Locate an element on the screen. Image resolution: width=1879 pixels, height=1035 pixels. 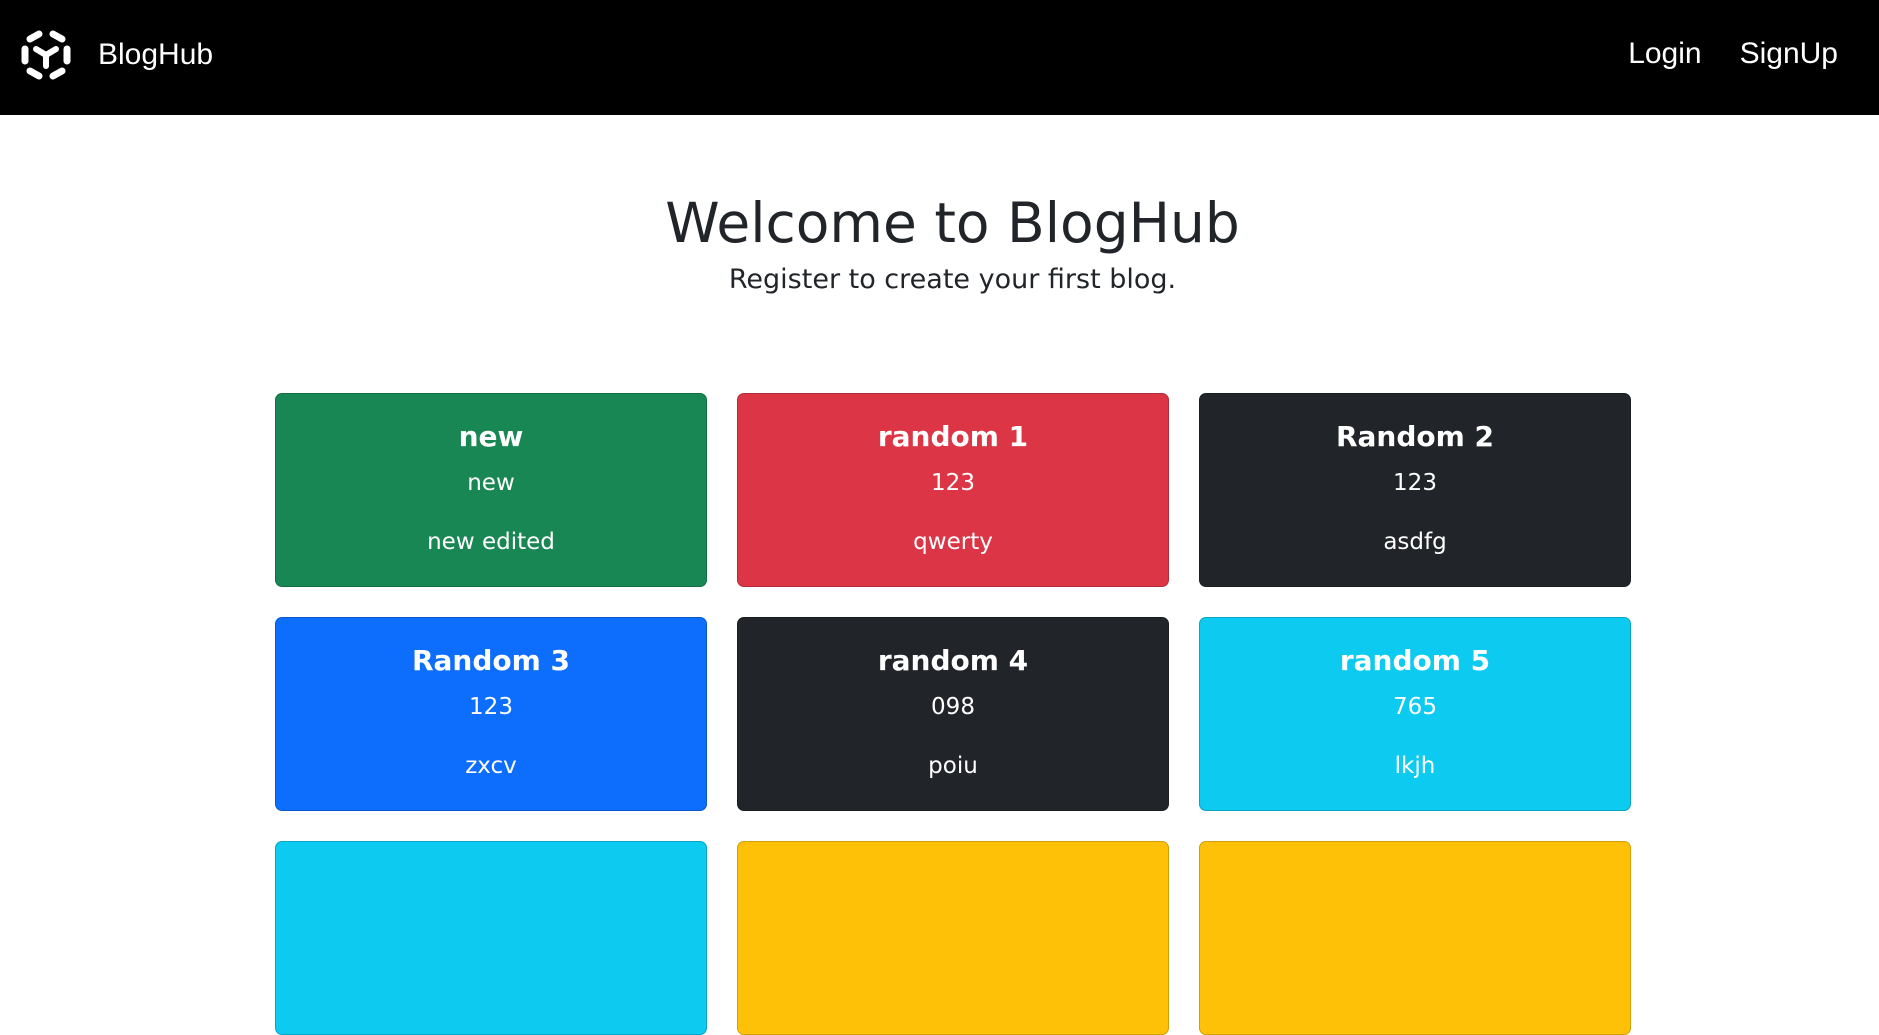
blog-card-title: Random 2 is located at coordinates (1415, 436).